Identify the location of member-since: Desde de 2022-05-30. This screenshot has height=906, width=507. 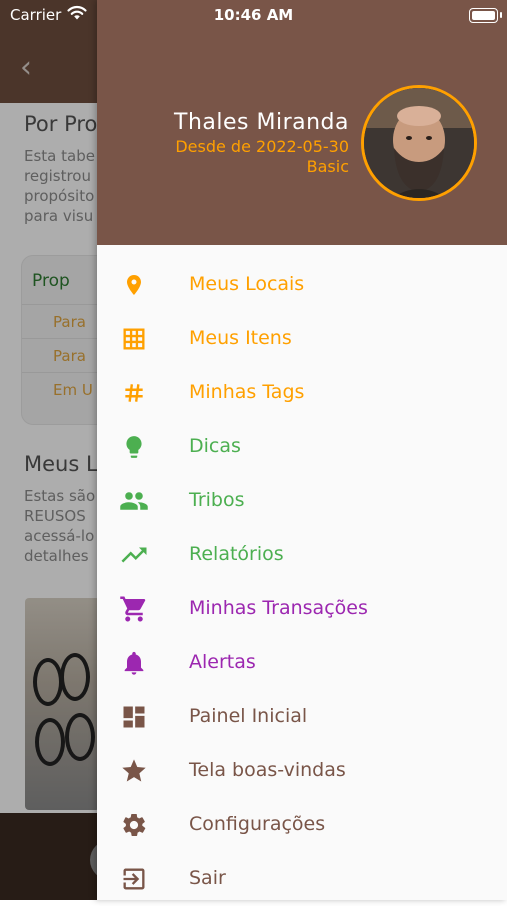
(262, 146).